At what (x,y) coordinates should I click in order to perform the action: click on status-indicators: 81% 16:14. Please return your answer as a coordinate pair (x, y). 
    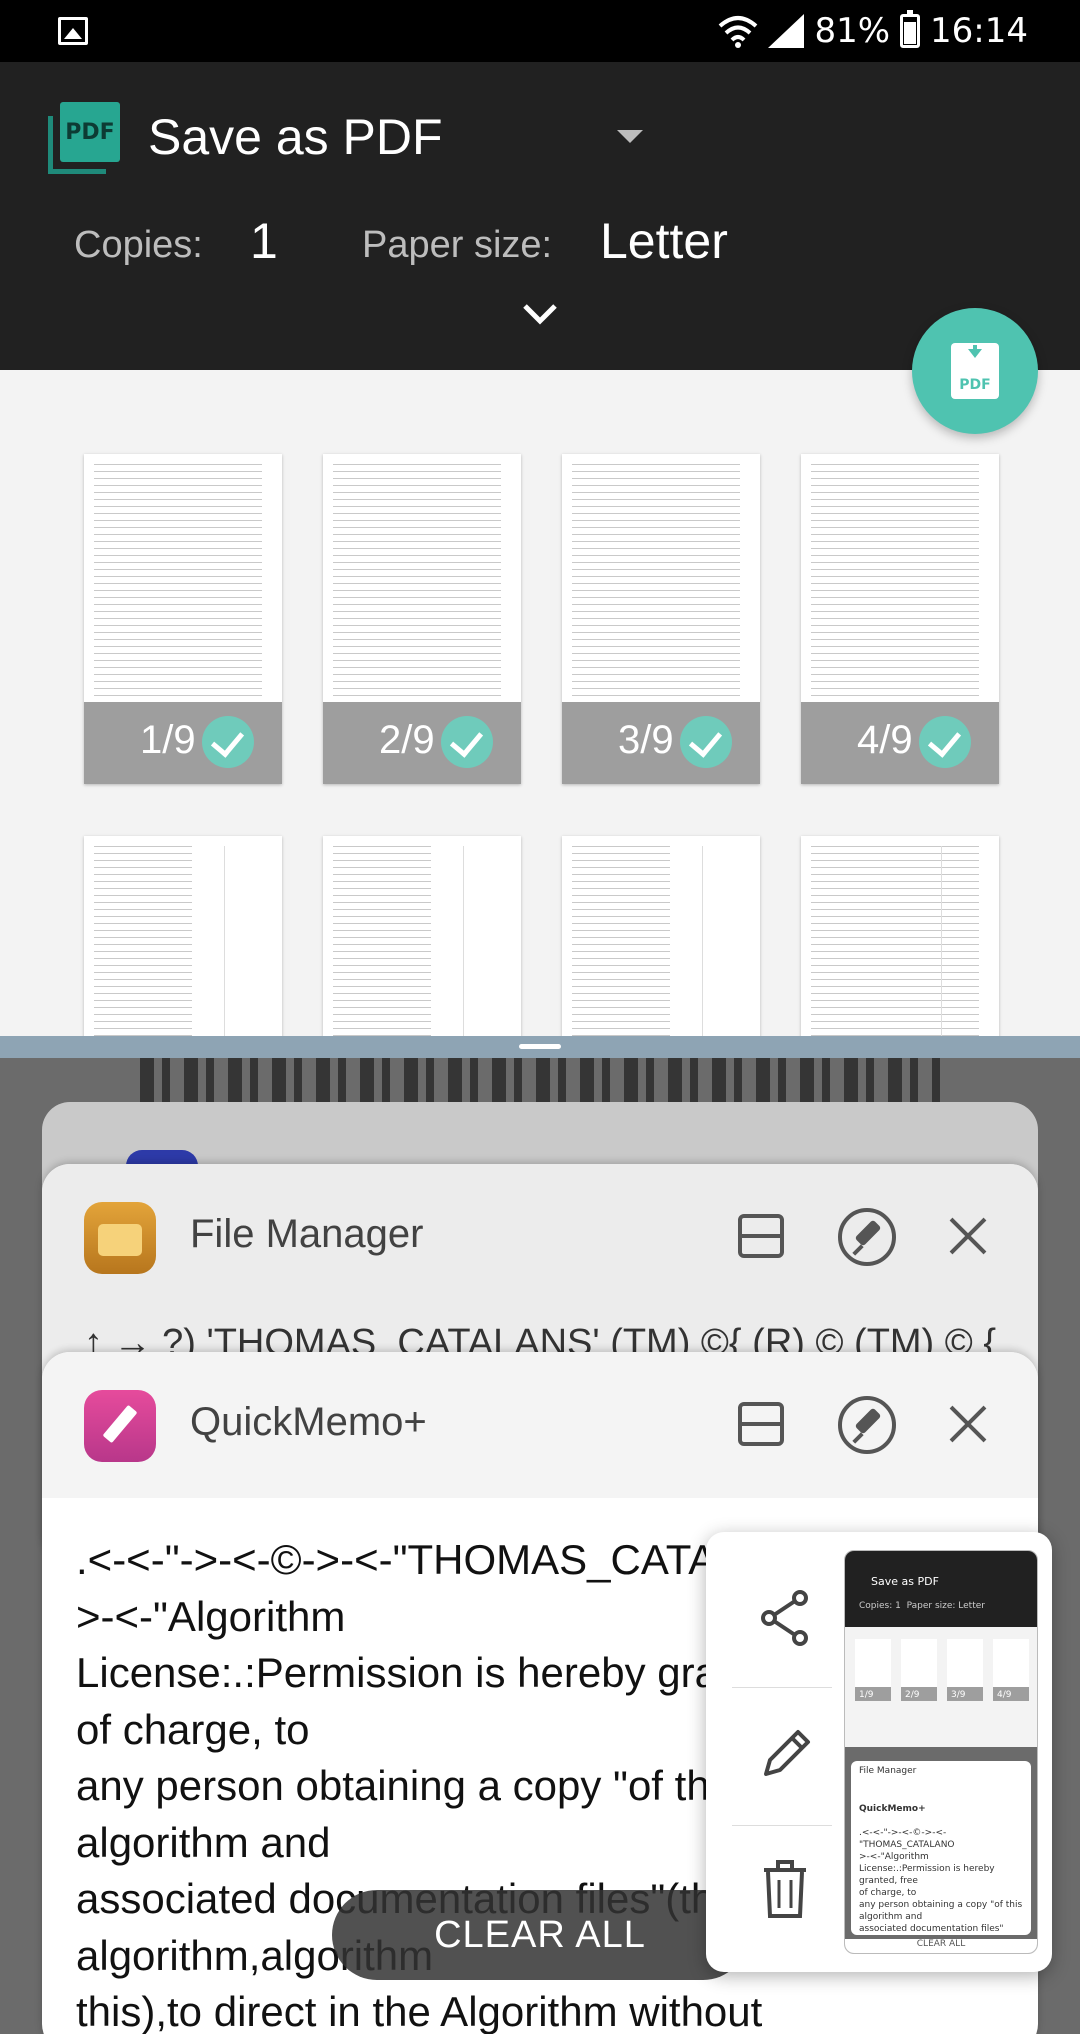
    Looking at the image, I should click on (873, 31).